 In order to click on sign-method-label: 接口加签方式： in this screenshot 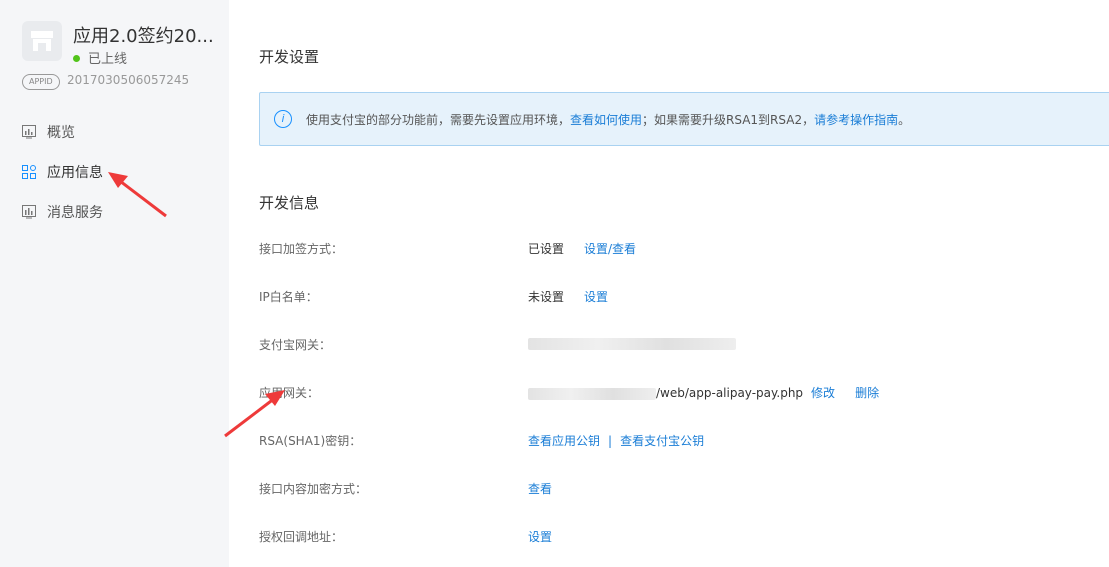, I will do `click(301, 249)`.